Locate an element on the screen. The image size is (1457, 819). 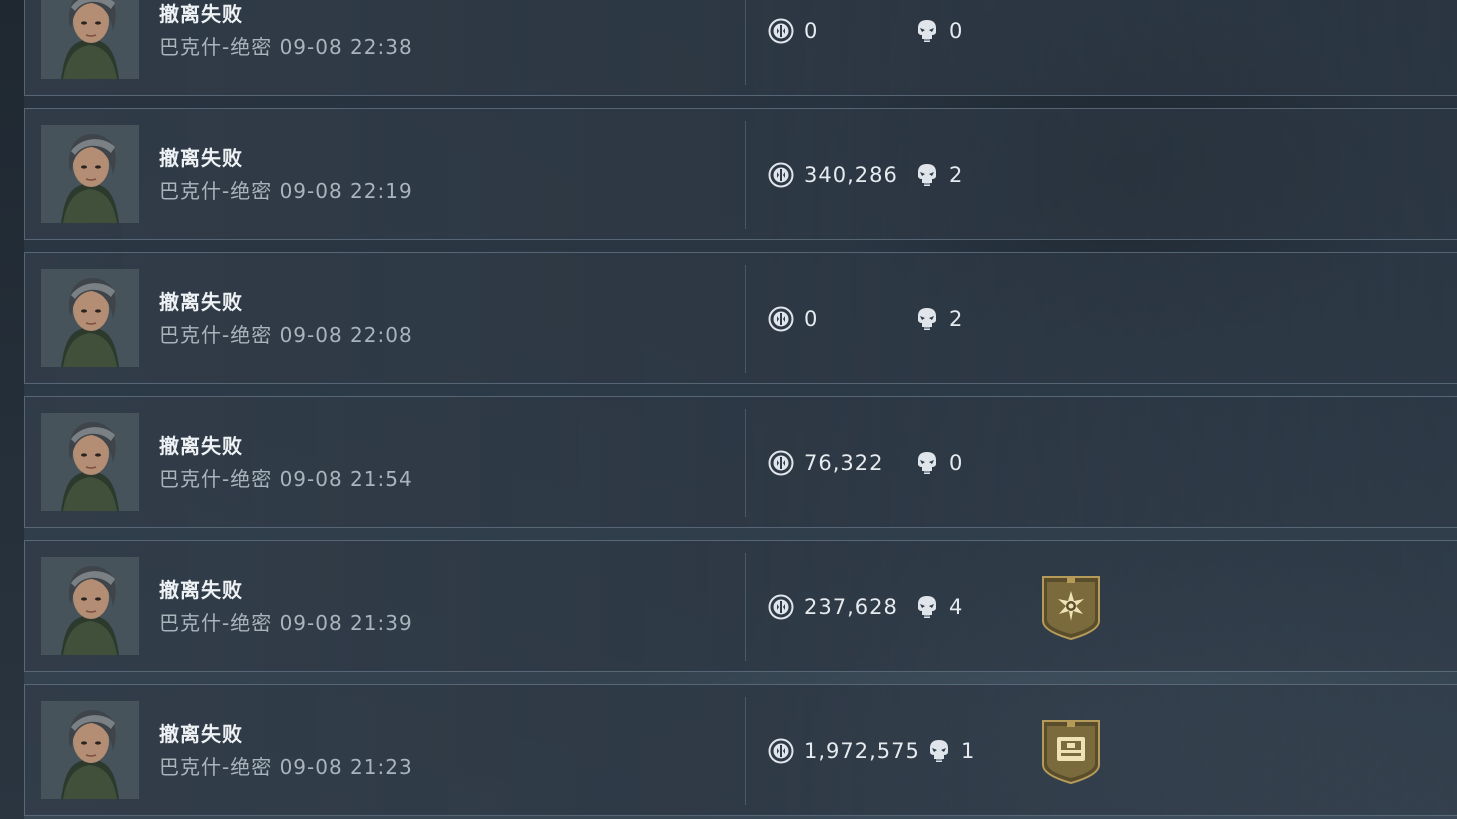
asset-value: 340,286 is located at coordinates (851, 175).